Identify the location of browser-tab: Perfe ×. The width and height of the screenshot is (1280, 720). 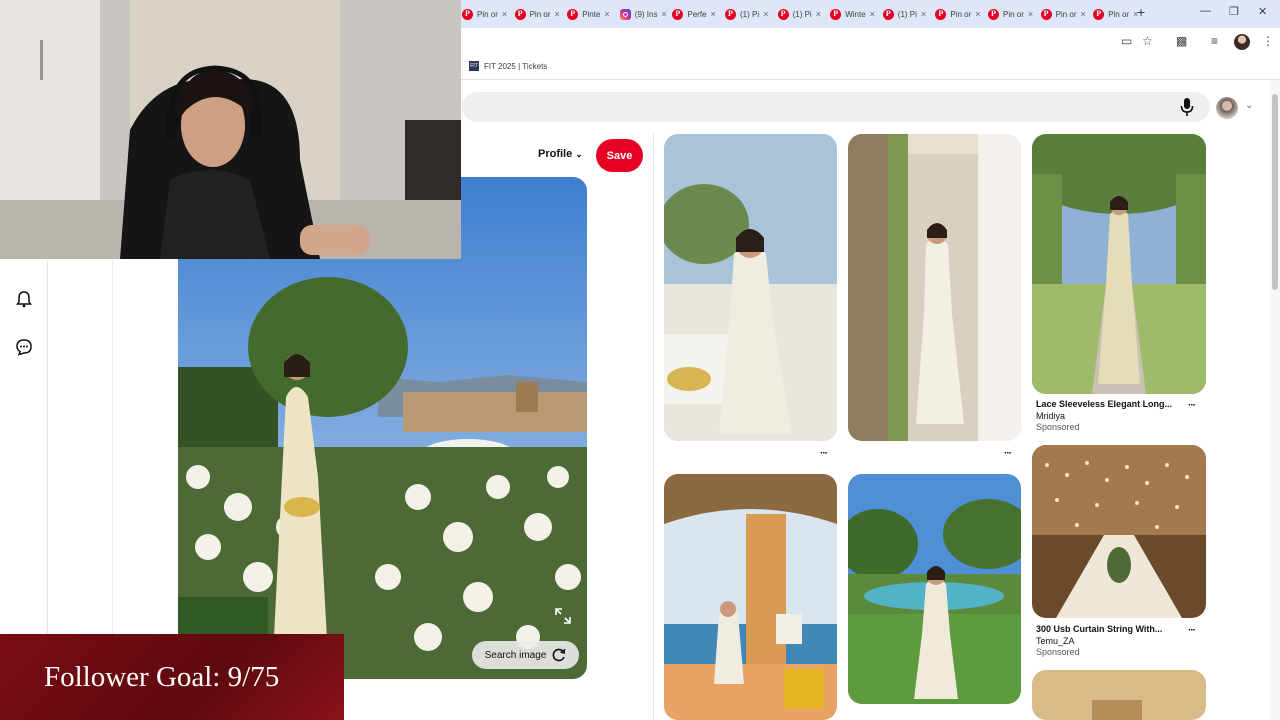
(696, 14).